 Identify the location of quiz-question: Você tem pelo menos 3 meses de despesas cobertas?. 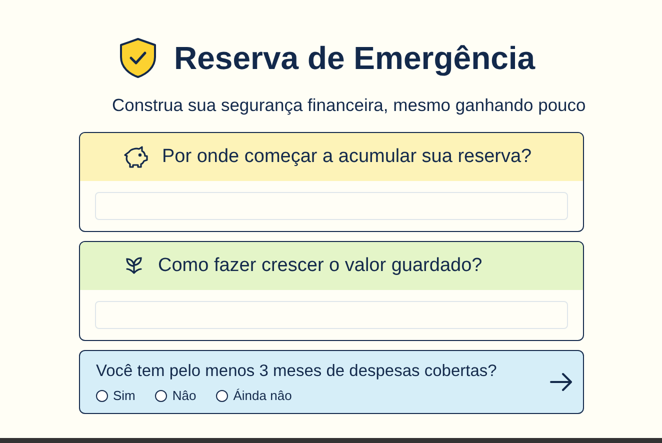
(297, 371).